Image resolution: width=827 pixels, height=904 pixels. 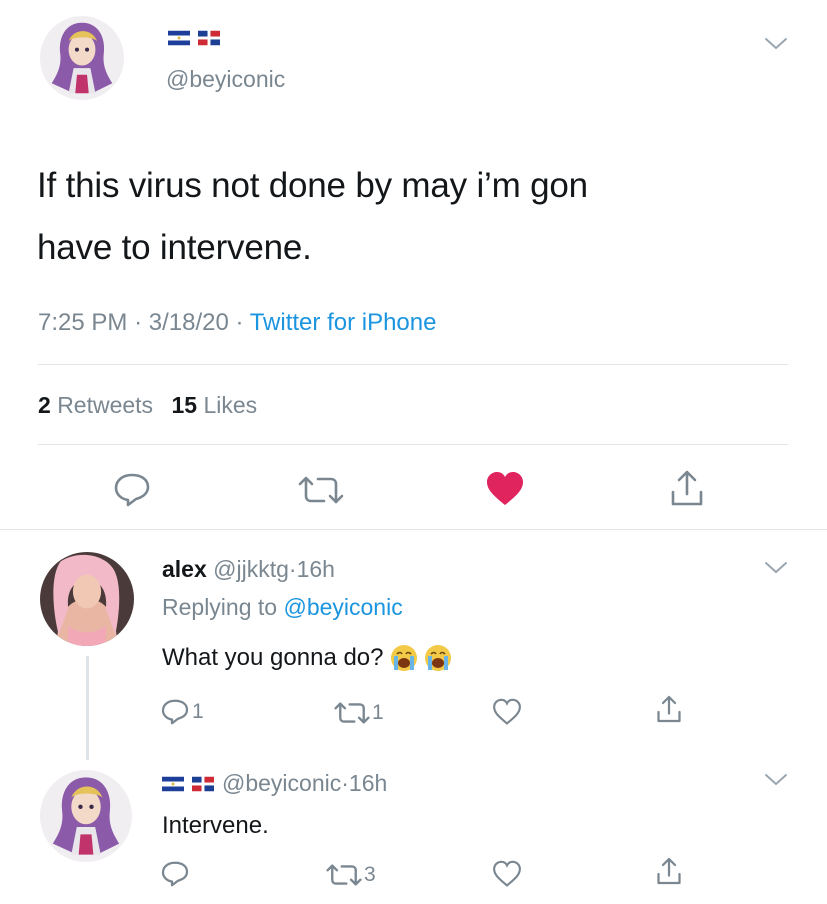 I want to click on tweet-text-line-1: If this virus not done by may i’m gon, so click(x=312, y=185).